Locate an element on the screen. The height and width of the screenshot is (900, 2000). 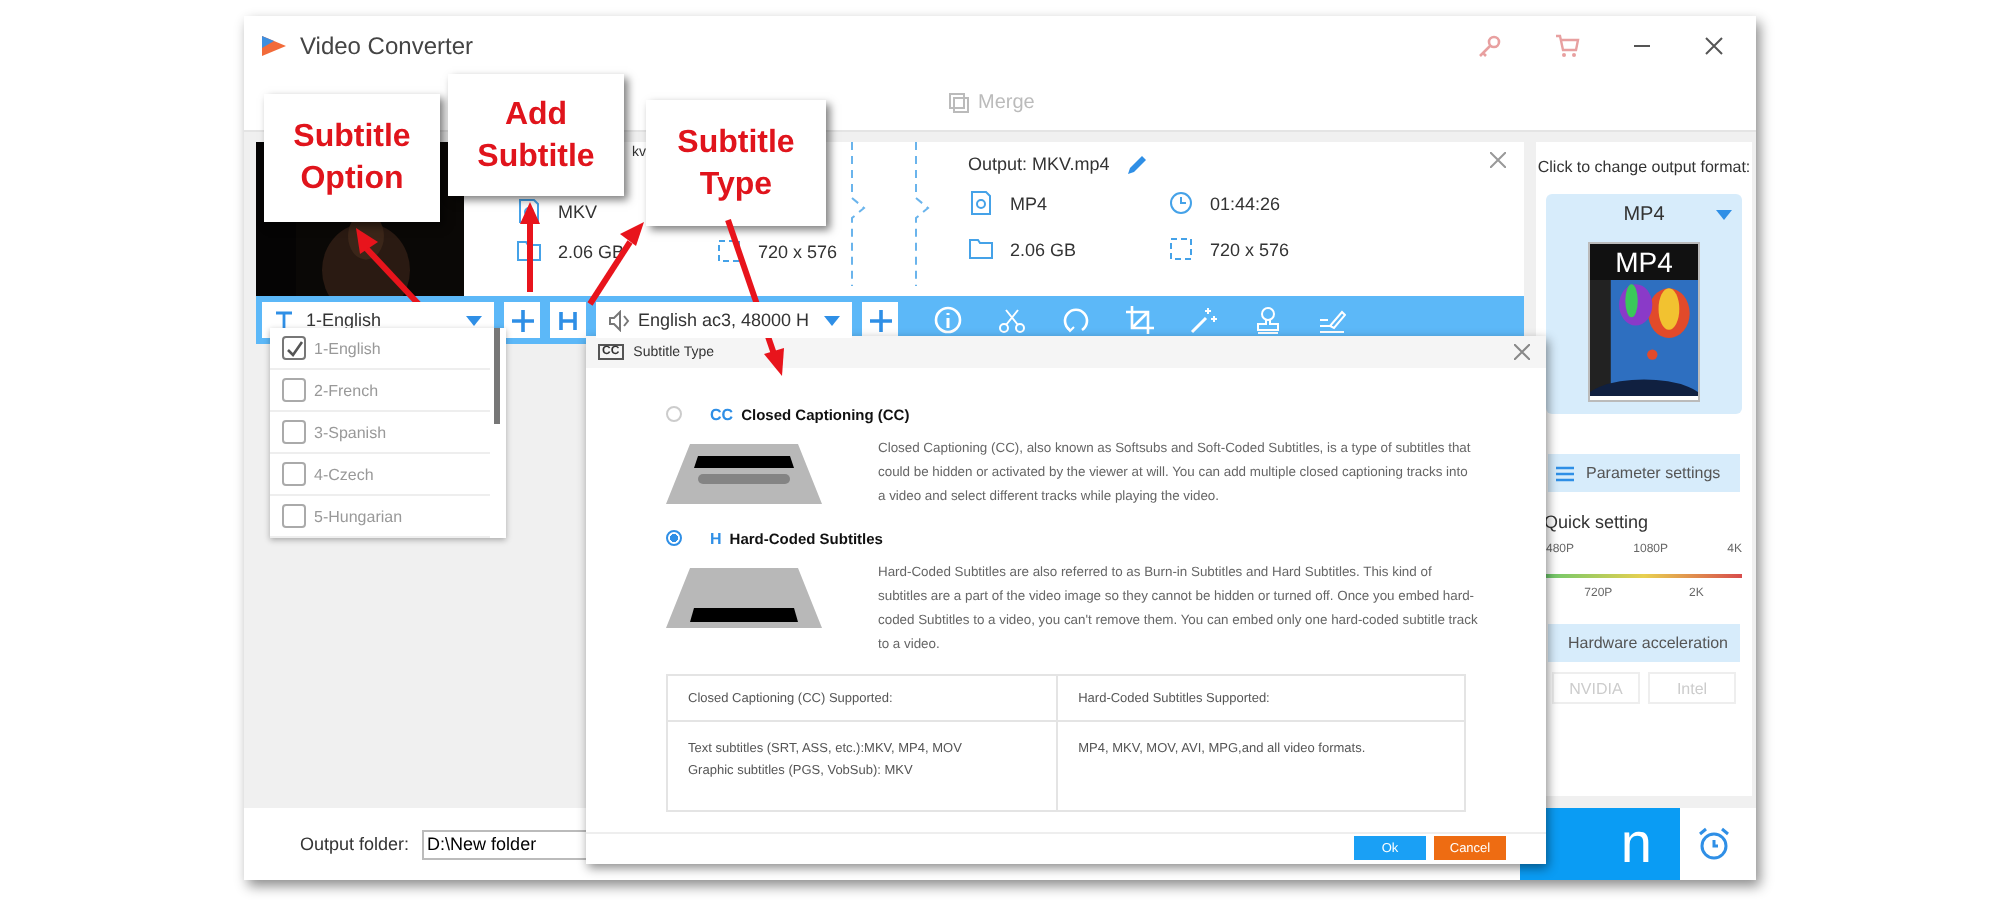
scissors-icon is located at coordinates (1012, 320).